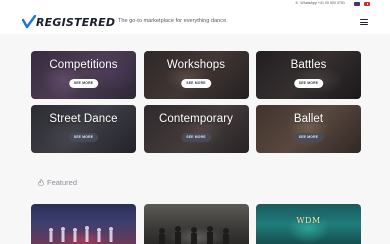  Describe the element at coordinates (83, 119) in the screenshot. I see `category-title: Street Dance` at that location.